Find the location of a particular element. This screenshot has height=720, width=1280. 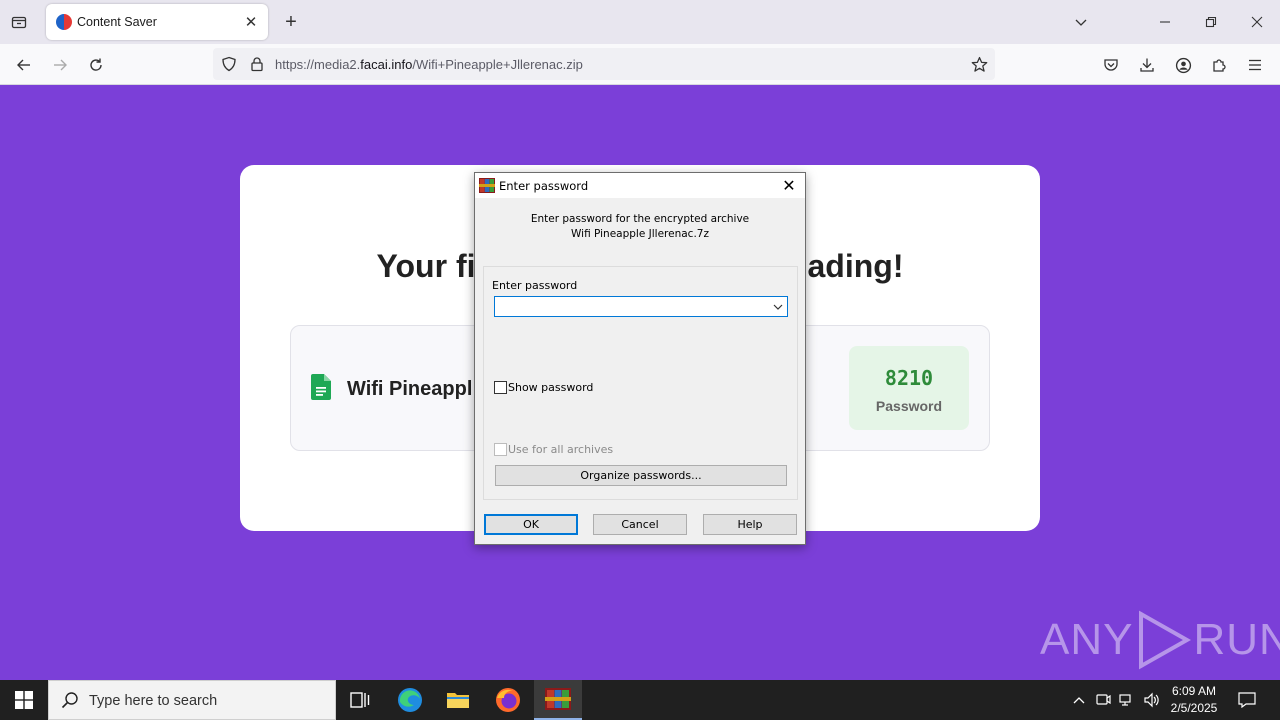

taskbar-search-box: Type here to search is located at coordinates (192, 700).